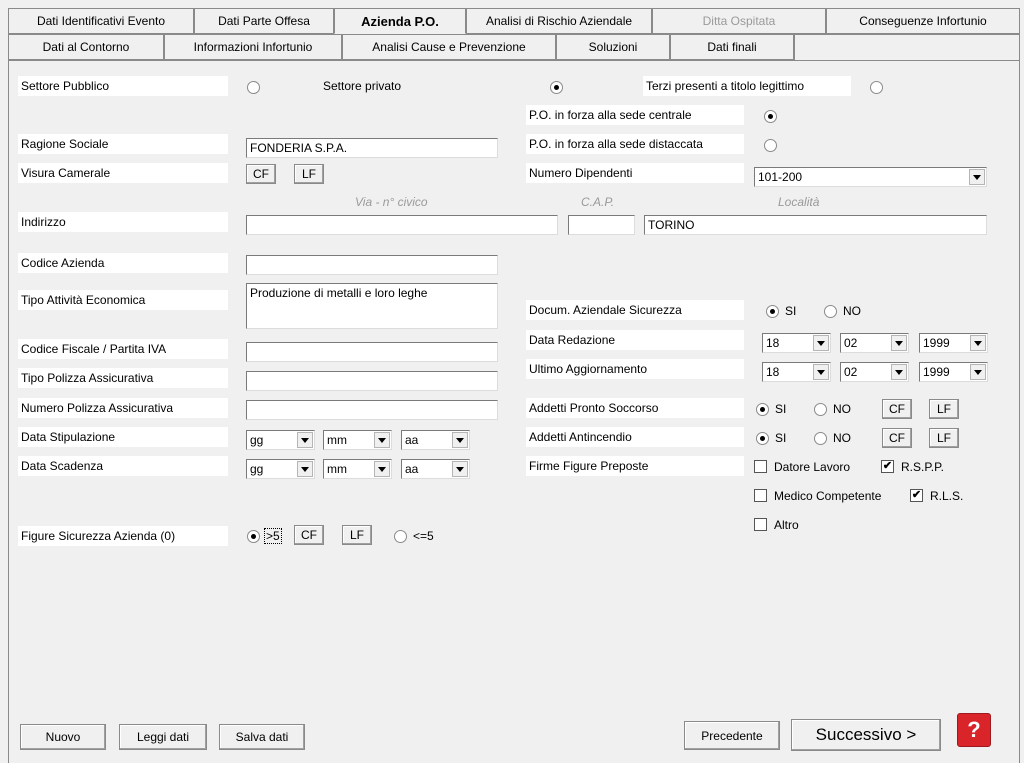 Image resolution: width=1024 pixels, height=763 pixels. Describe the element at coordinates (86, 47) in the screenshot. I see `tab-dati-al-contorno: Dati al Contorno` at that location.